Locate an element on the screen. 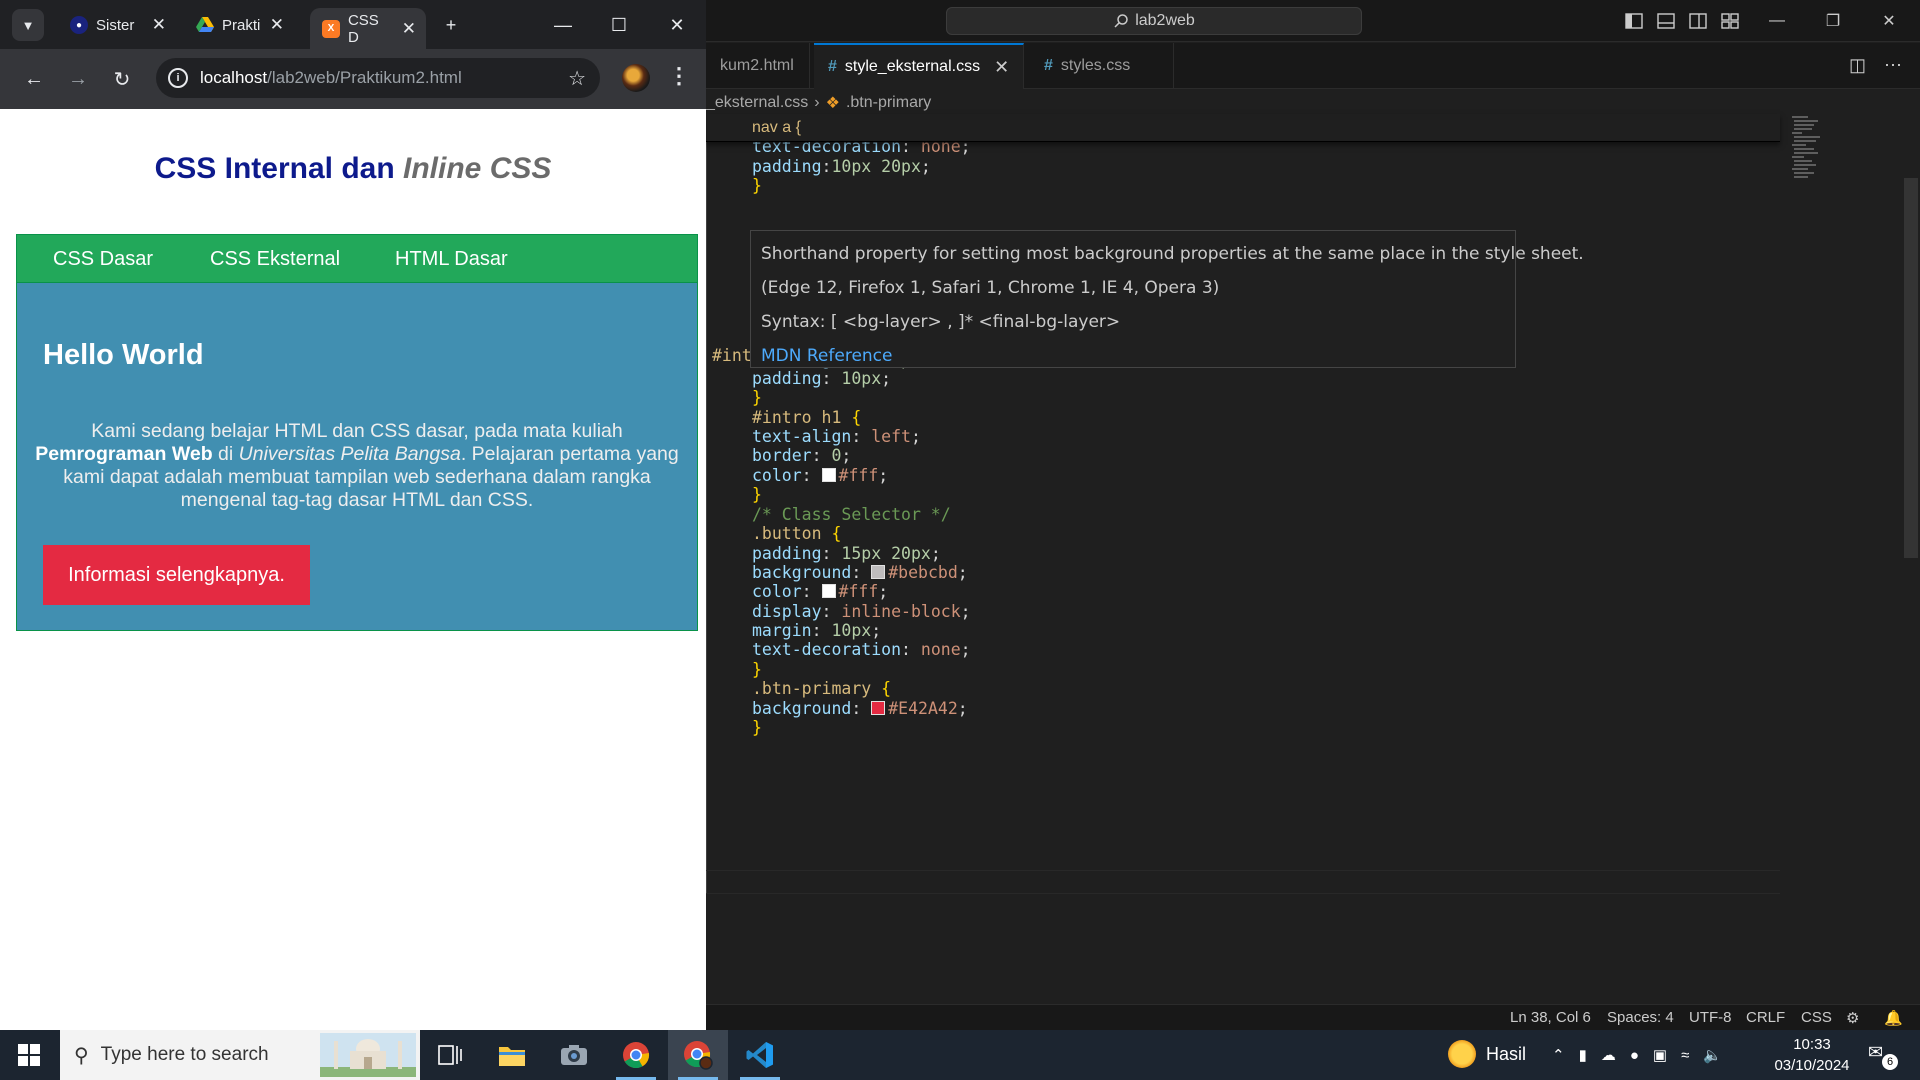 The image size is (1920, 1080). partial-selector-text: #int is located at coordinates (732, 355).